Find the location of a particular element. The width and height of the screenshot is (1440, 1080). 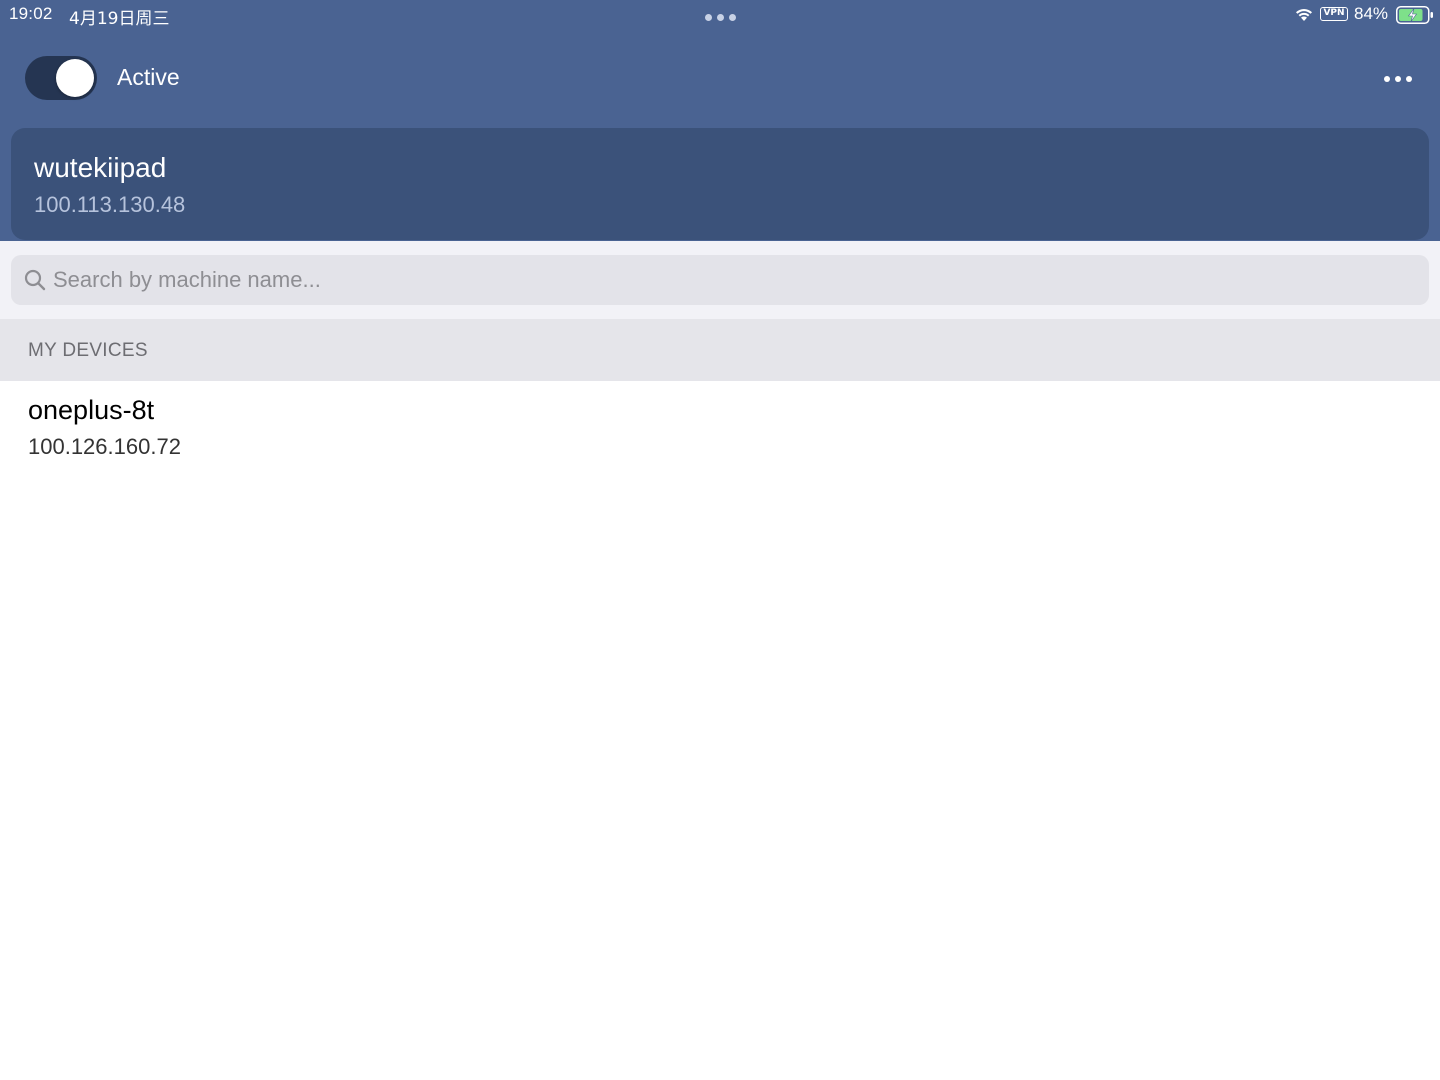

more-options-button is located at coordinates (1398, 79).